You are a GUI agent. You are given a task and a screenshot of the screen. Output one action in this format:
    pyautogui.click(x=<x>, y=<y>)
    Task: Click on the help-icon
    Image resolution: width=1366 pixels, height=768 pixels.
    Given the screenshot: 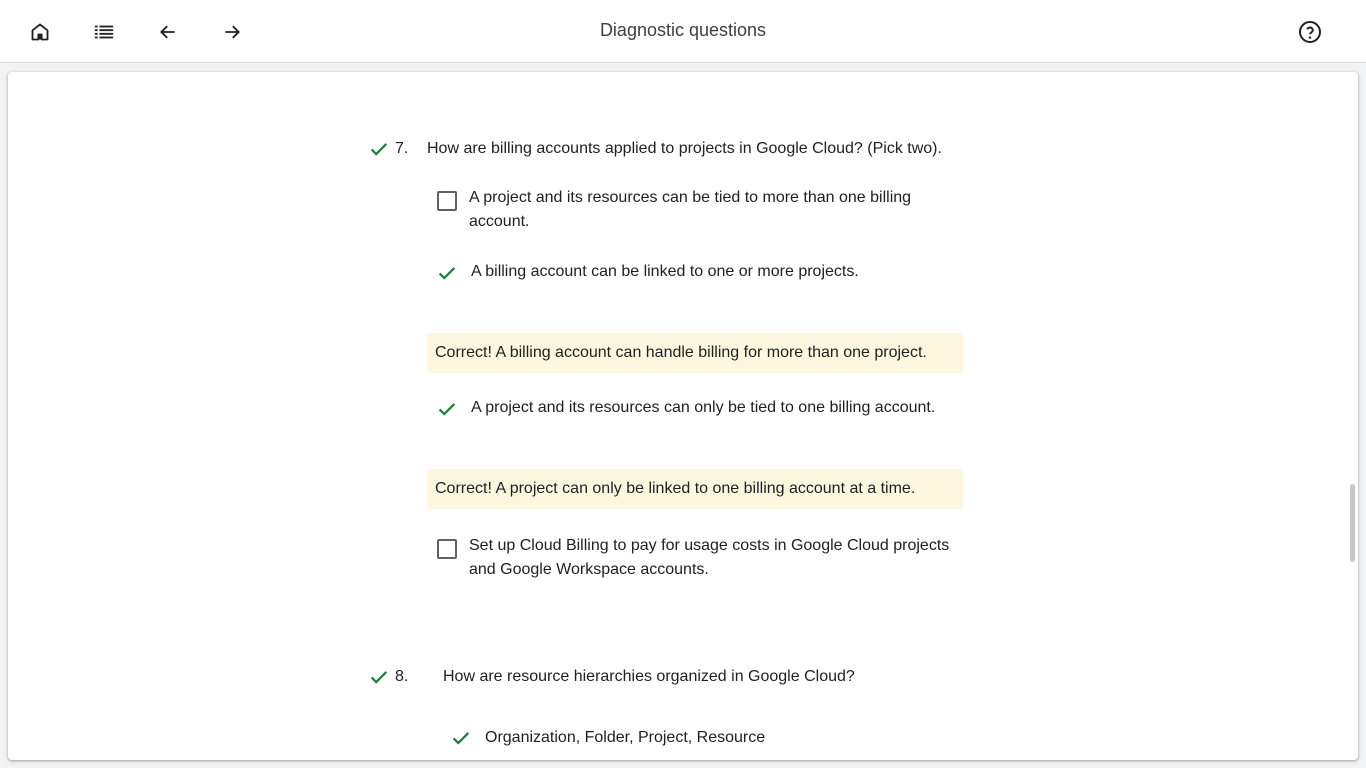 What is the action you would take?
    pyautogui.click(x=1310, y=32)
    